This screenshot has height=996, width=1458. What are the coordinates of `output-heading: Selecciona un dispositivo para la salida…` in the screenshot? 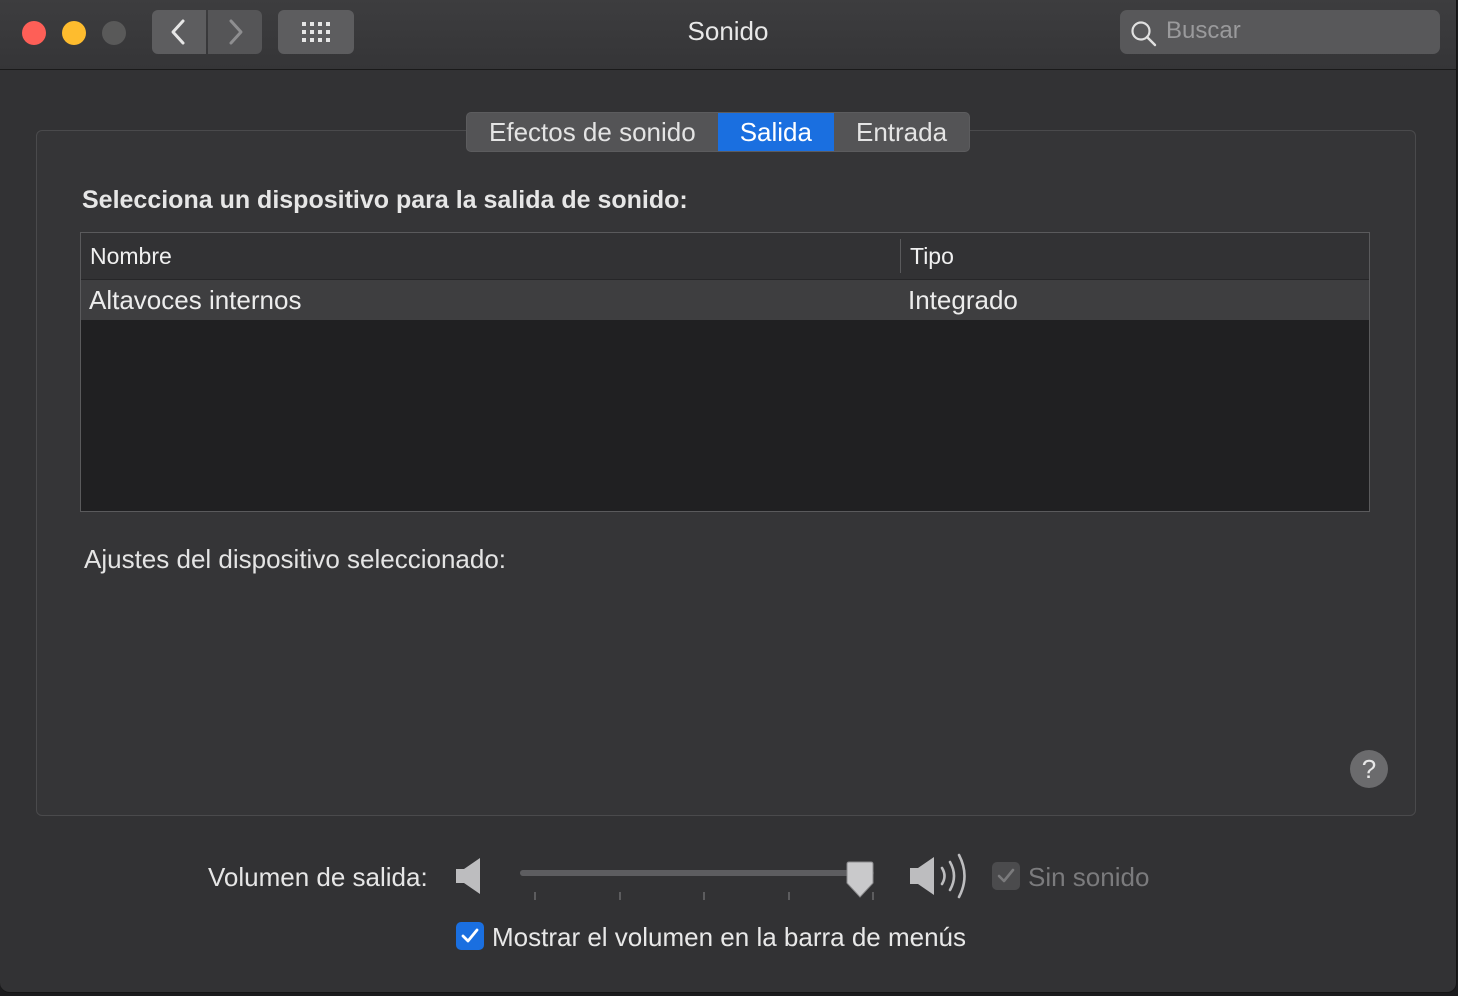 It's located at (385, 200).